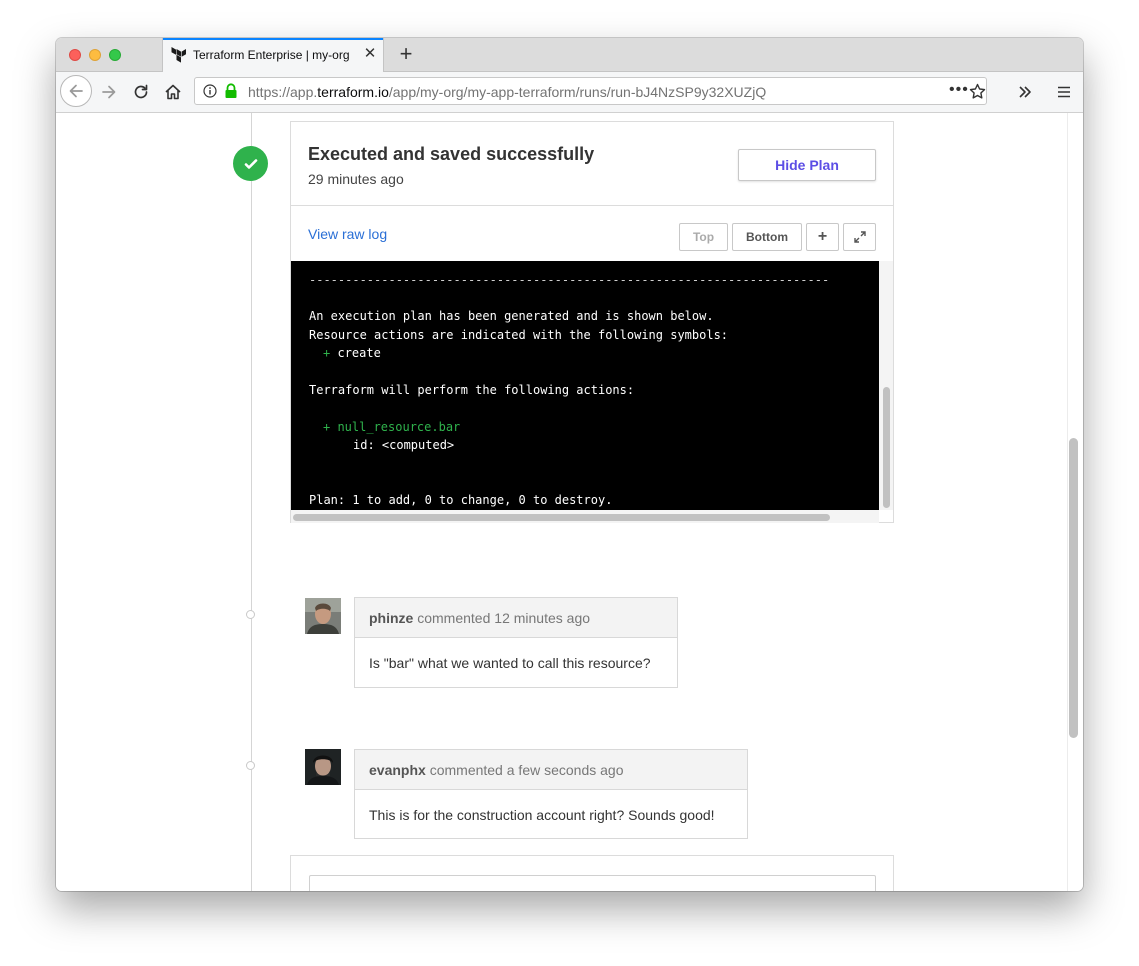 This screenshot has width=1139, height=966. I want to click on reload-button, so click(141, 92).